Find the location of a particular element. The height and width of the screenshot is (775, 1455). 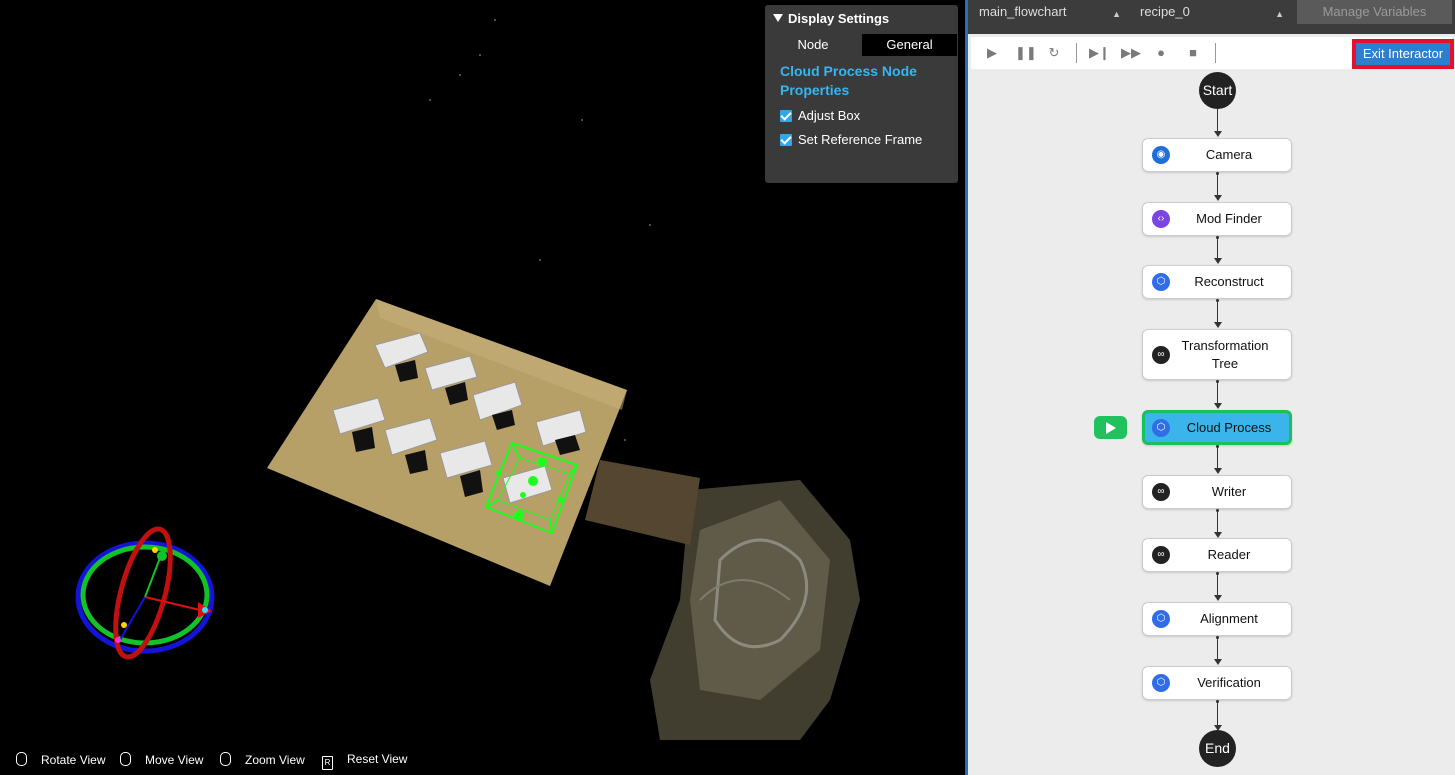

step-over-icon: ● is located at coordinates (1161, 53).